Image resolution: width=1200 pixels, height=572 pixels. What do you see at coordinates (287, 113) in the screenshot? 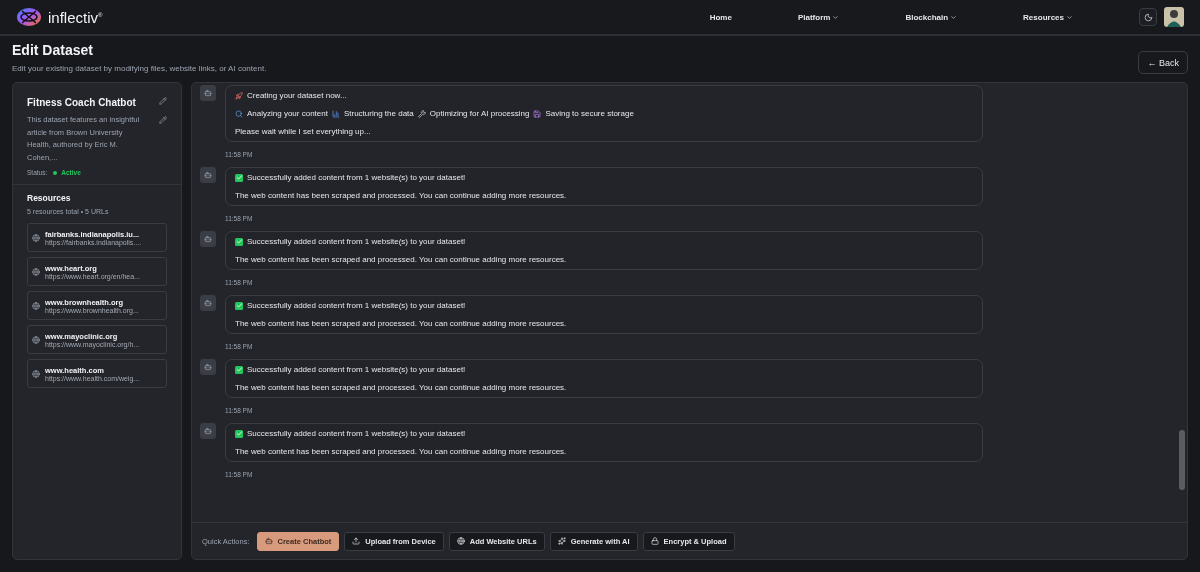
I see `message-text: Analyzing your content` at bounding box center [287, 113].